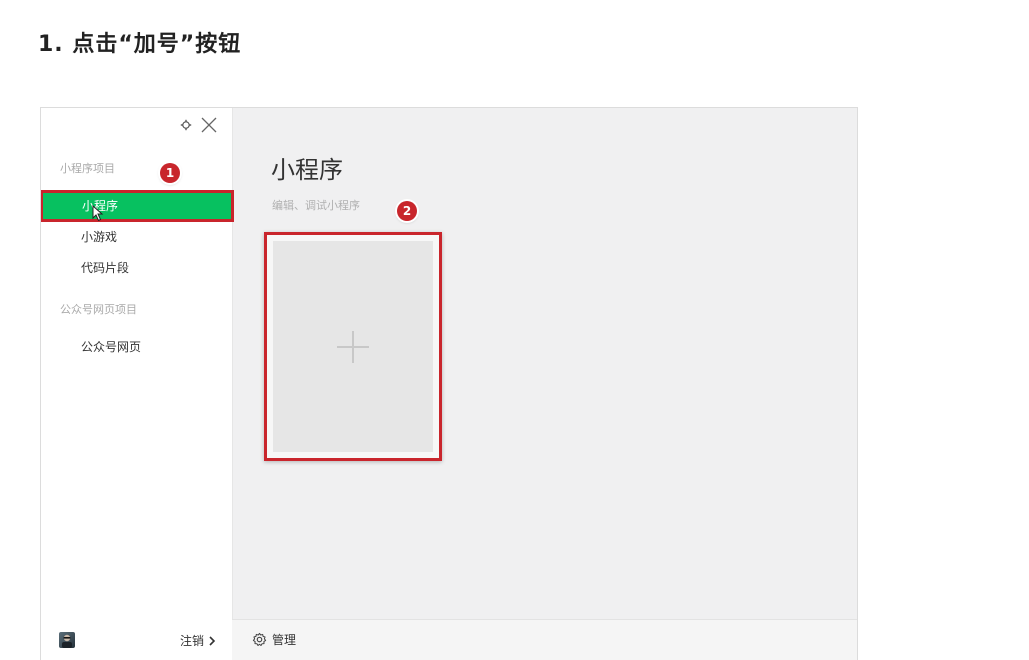  I want to click on close-icon, so click(209, 125).